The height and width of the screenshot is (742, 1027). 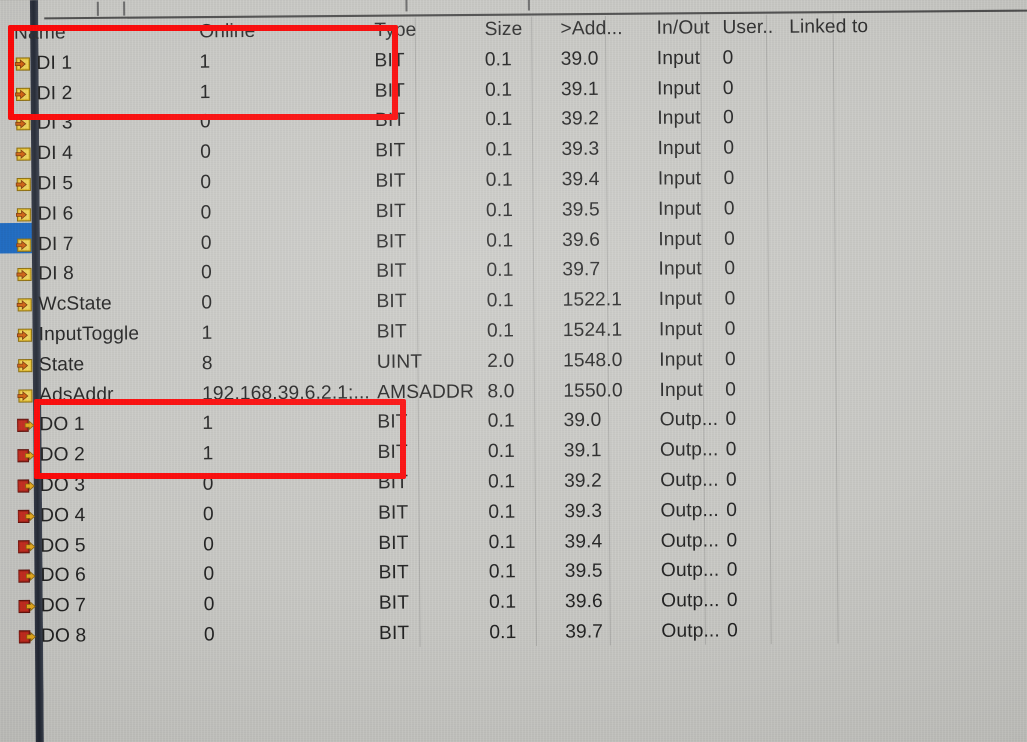 I want to click on row-addr-cell: 39.5, so click(x=580, y=209).